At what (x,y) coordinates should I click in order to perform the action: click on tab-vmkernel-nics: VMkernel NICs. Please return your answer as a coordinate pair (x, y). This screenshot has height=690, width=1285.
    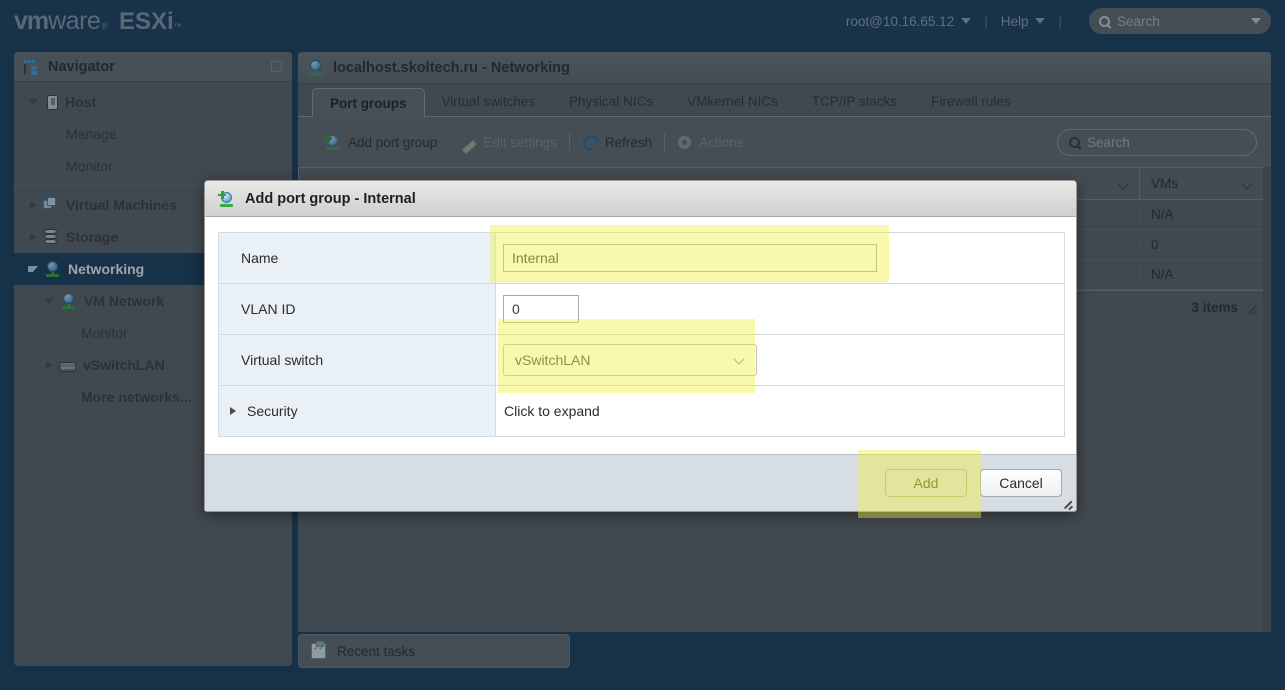
    Looking at the image, I should click on (732, 101).